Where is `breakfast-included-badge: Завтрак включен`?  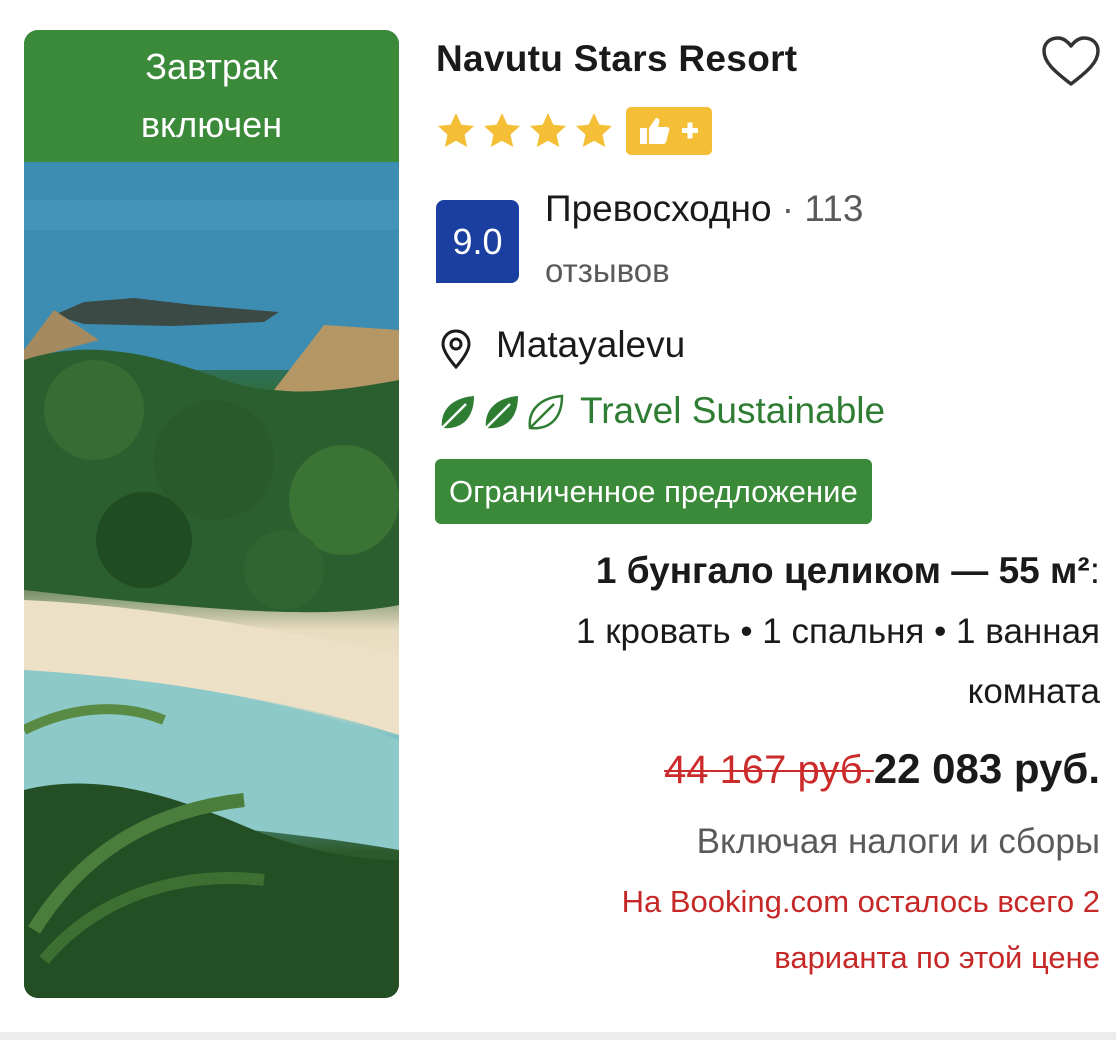
breakfast-included-badge: Завтрак включен is located at coordinates (211, 96).